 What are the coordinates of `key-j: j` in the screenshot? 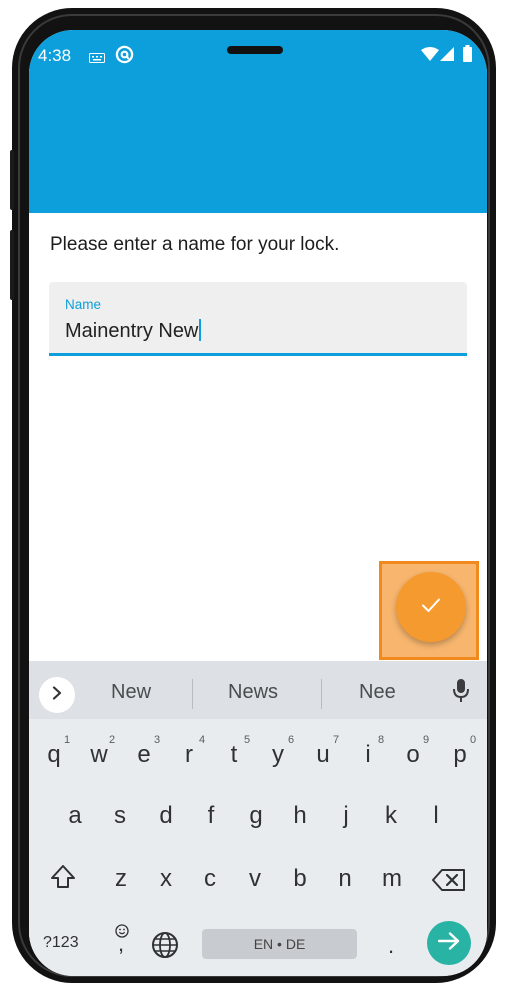 It's located at (346, 816).